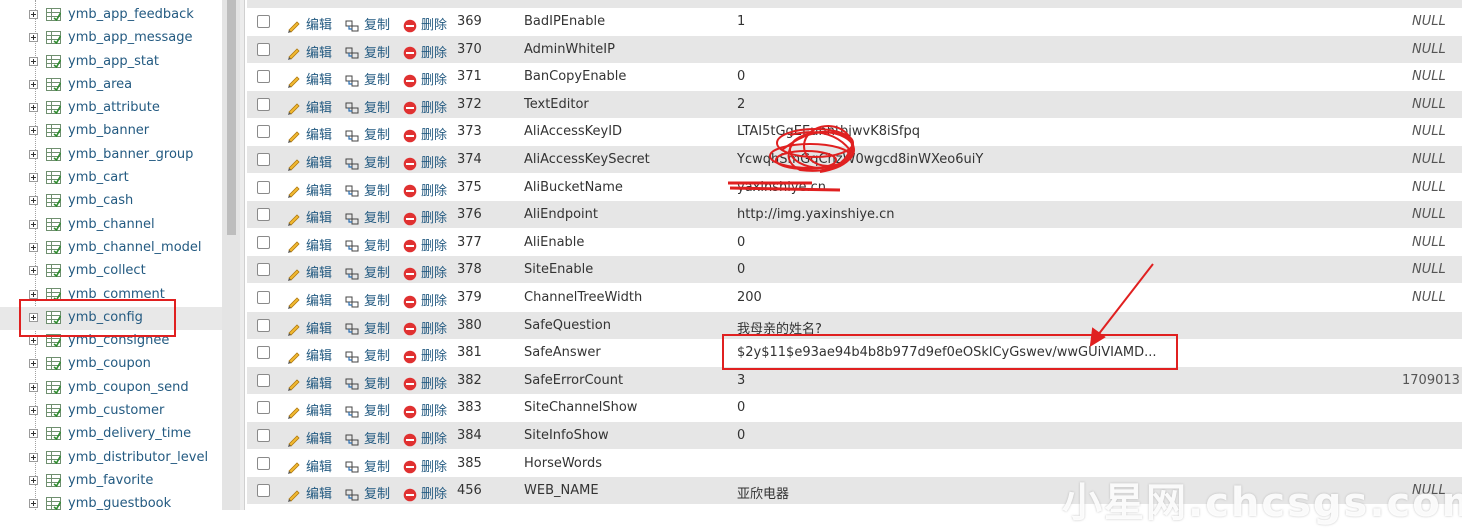 The image size is (1462, 528). I want to click on sidebar-item-label: ymb_banner_group, so click(130, 154).